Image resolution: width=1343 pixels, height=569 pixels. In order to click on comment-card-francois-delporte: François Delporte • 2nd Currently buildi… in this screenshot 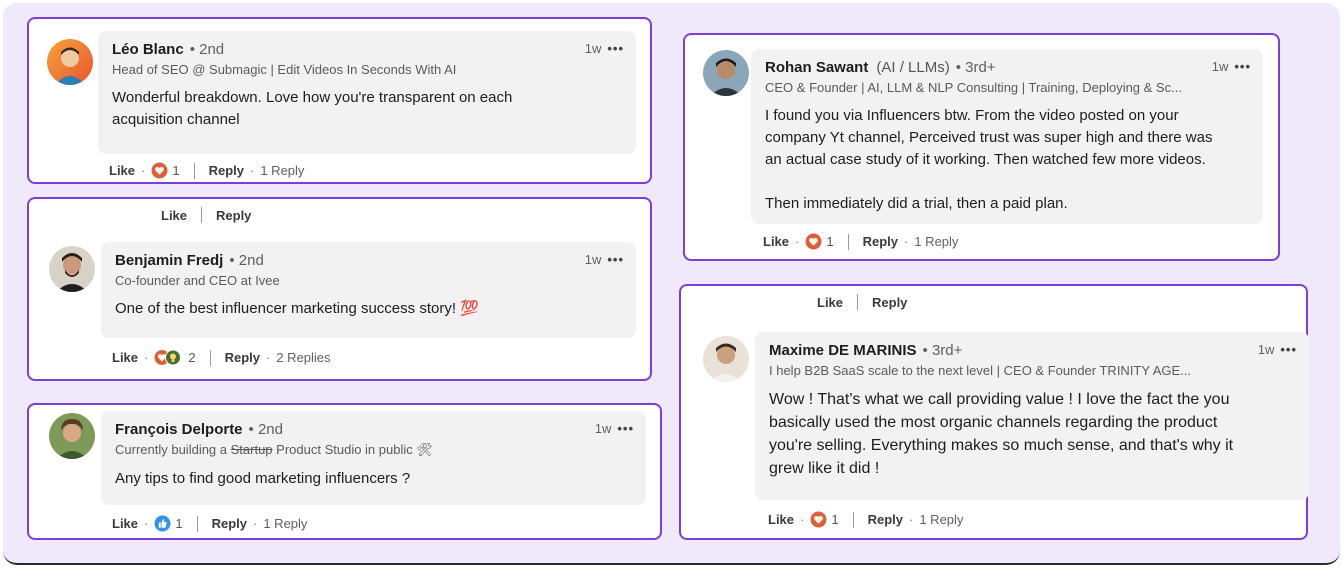, I will do `click(344, 471)`.